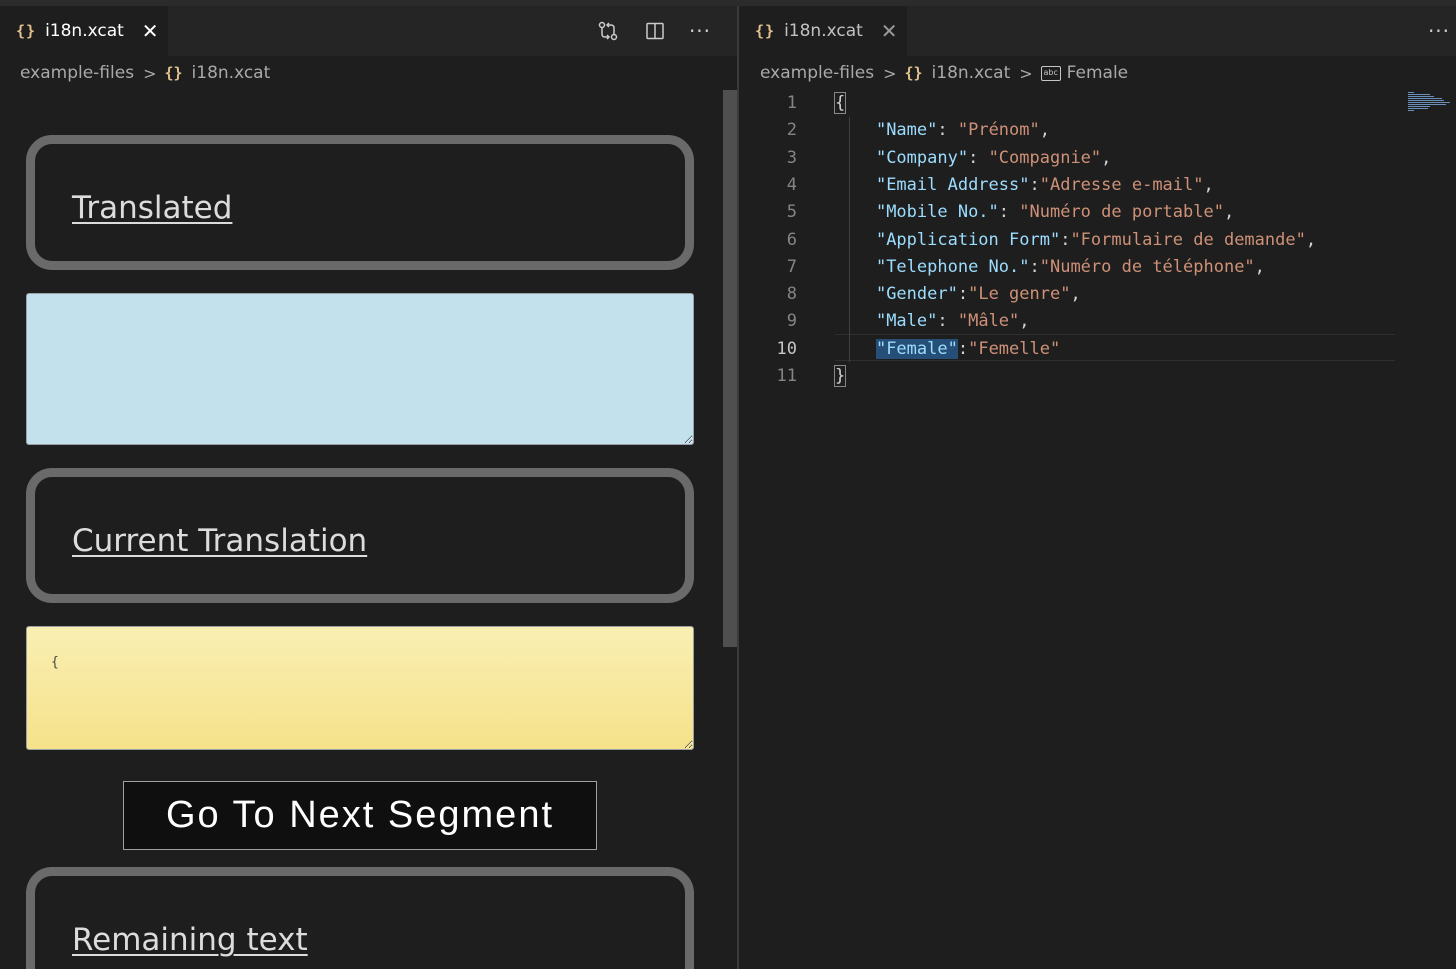 The image size is (1456, 969). I want to click on json-string: "Femelle", so click(1014, 348).